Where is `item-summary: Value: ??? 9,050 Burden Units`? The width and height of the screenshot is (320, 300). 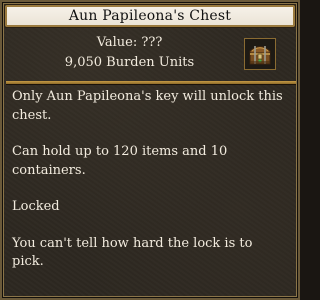
item-summary: Value: ??? 9,050 Burden Units is located at coordinates (122, 53).